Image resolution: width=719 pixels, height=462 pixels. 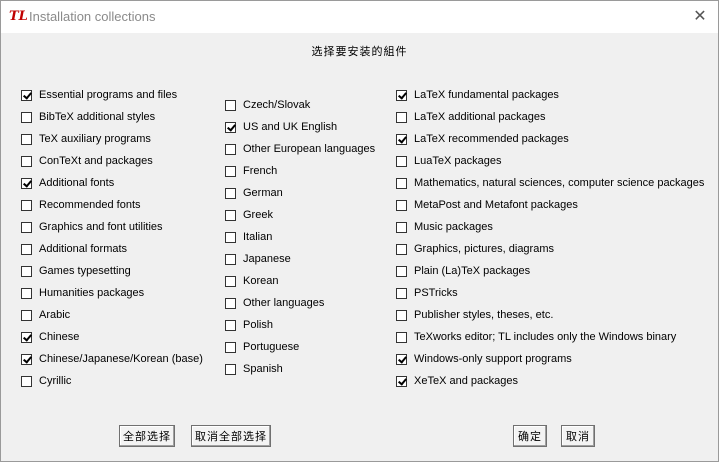 What do you see at coordinates (700, 16) in the screenshot?
I see `close-icon: ✕` at bounding box center [700, 16].